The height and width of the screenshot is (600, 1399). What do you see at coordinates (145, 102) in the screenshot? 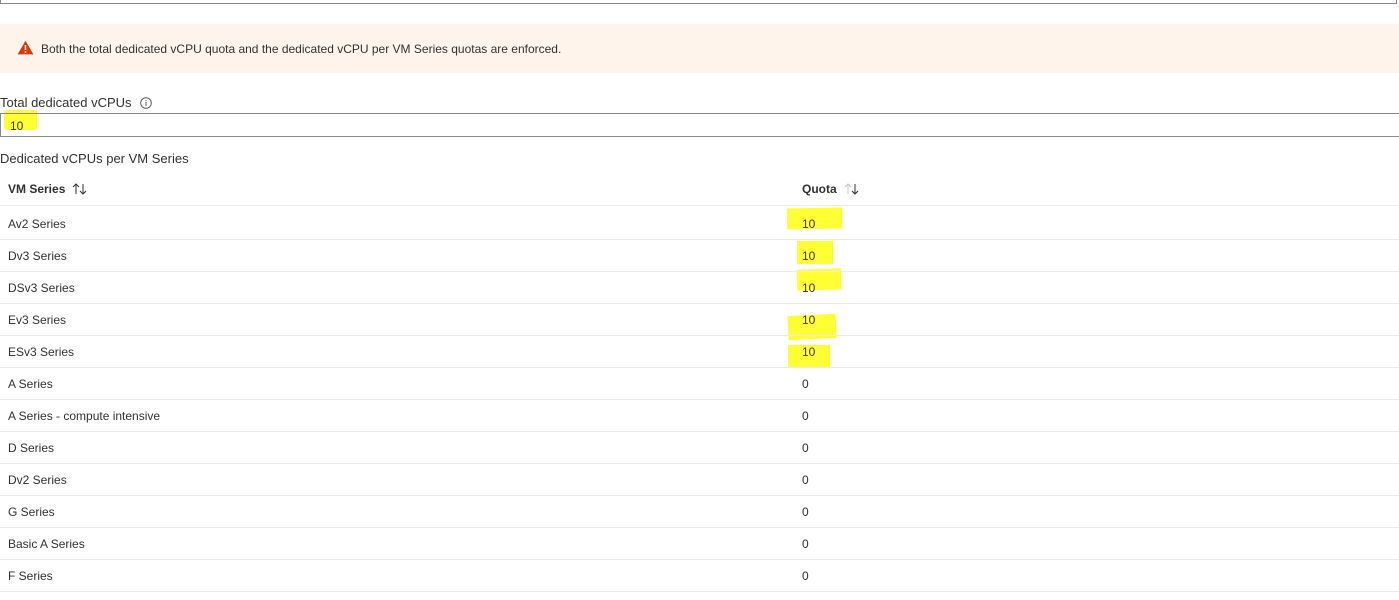
I see `info-icon` at bounding box center [145, 102].